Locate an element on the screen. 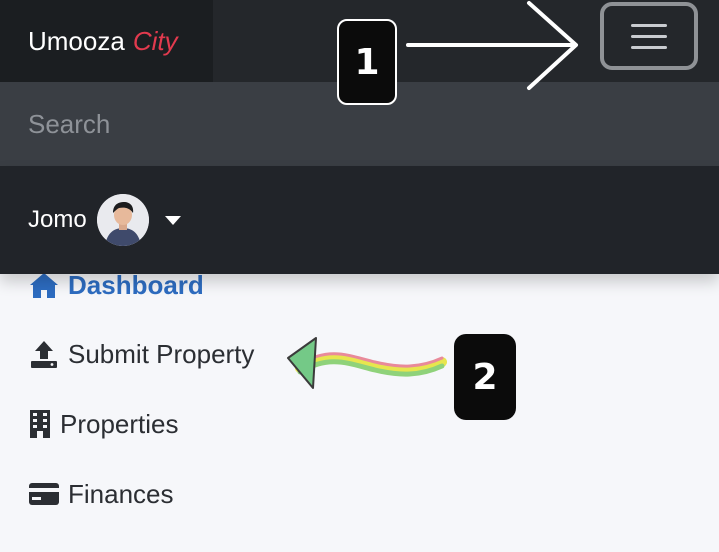  annotation-arrow-left is located at coordinates (367, 363).